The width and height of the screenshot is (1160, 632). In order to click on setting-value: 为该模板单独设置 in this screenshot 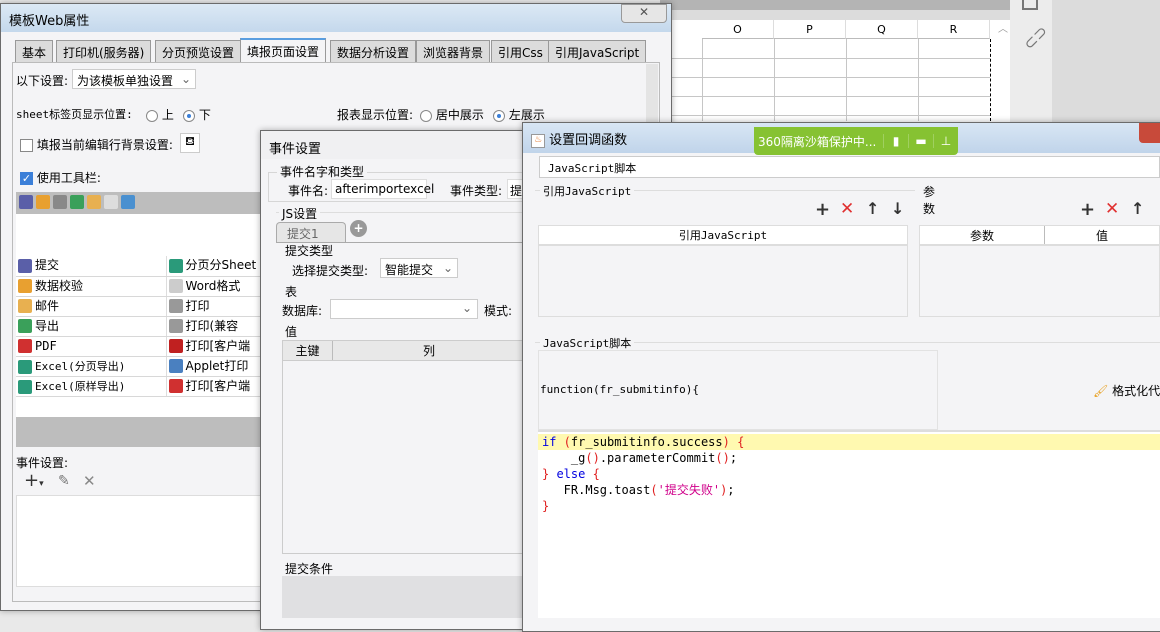, I will do `click(125, 81)`.